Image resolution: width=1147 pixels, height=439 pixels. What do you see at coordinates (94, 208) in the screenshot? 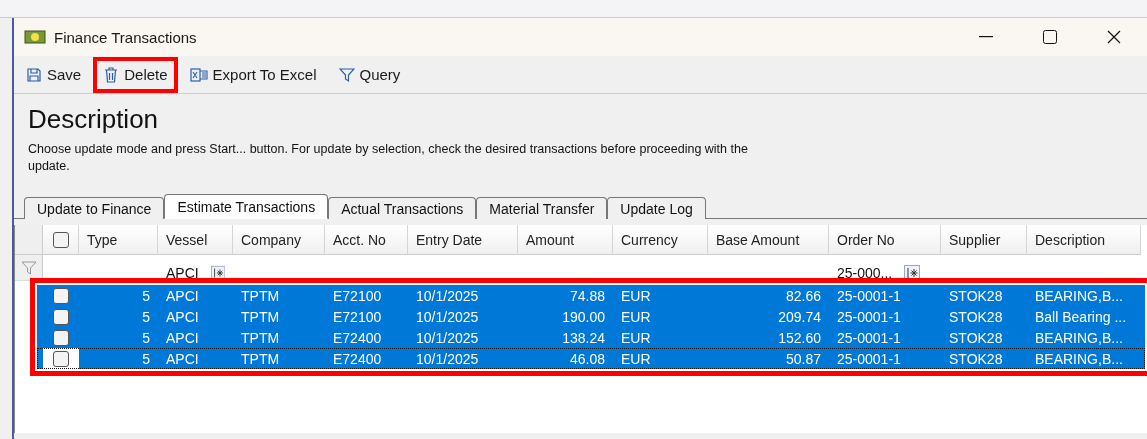
I see `tab: Update to Finance` at bounding box center [94, 208].